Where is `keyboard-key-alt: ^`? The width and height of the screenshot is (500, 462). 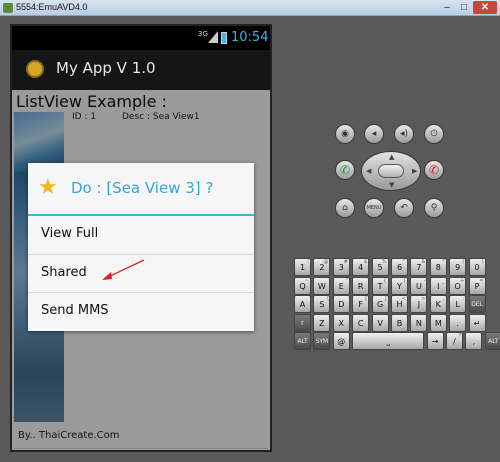 keyboard-key-alt: ^ is located at coordinates (403, 262).